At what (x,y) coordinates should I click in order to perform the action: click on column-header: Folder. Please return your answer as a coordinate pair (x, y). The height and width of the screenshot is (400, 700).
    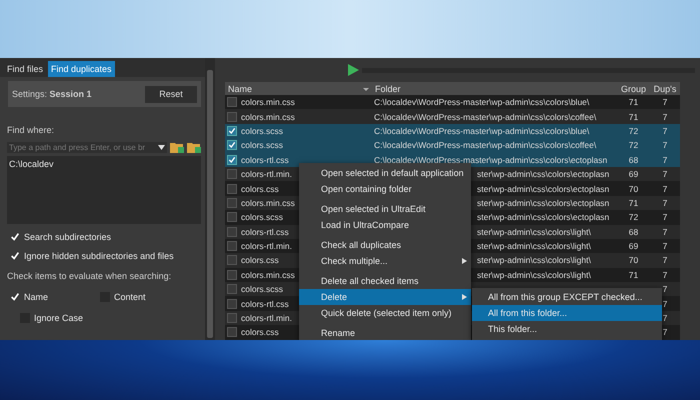
    Looking at the image, I should click on (495, 88).